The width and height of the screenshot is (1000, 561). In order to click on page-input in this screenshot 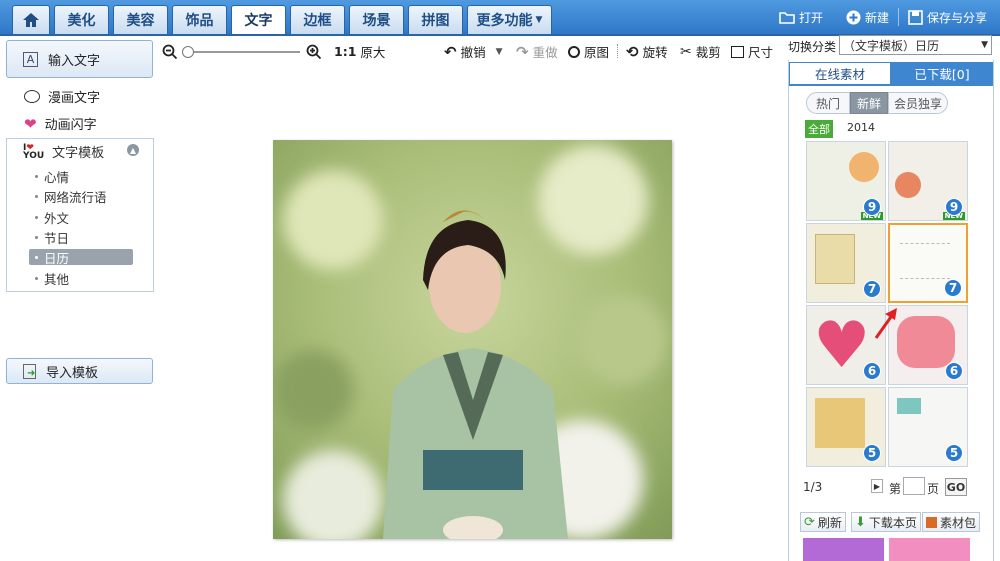, I will do `click(914, 486)`.